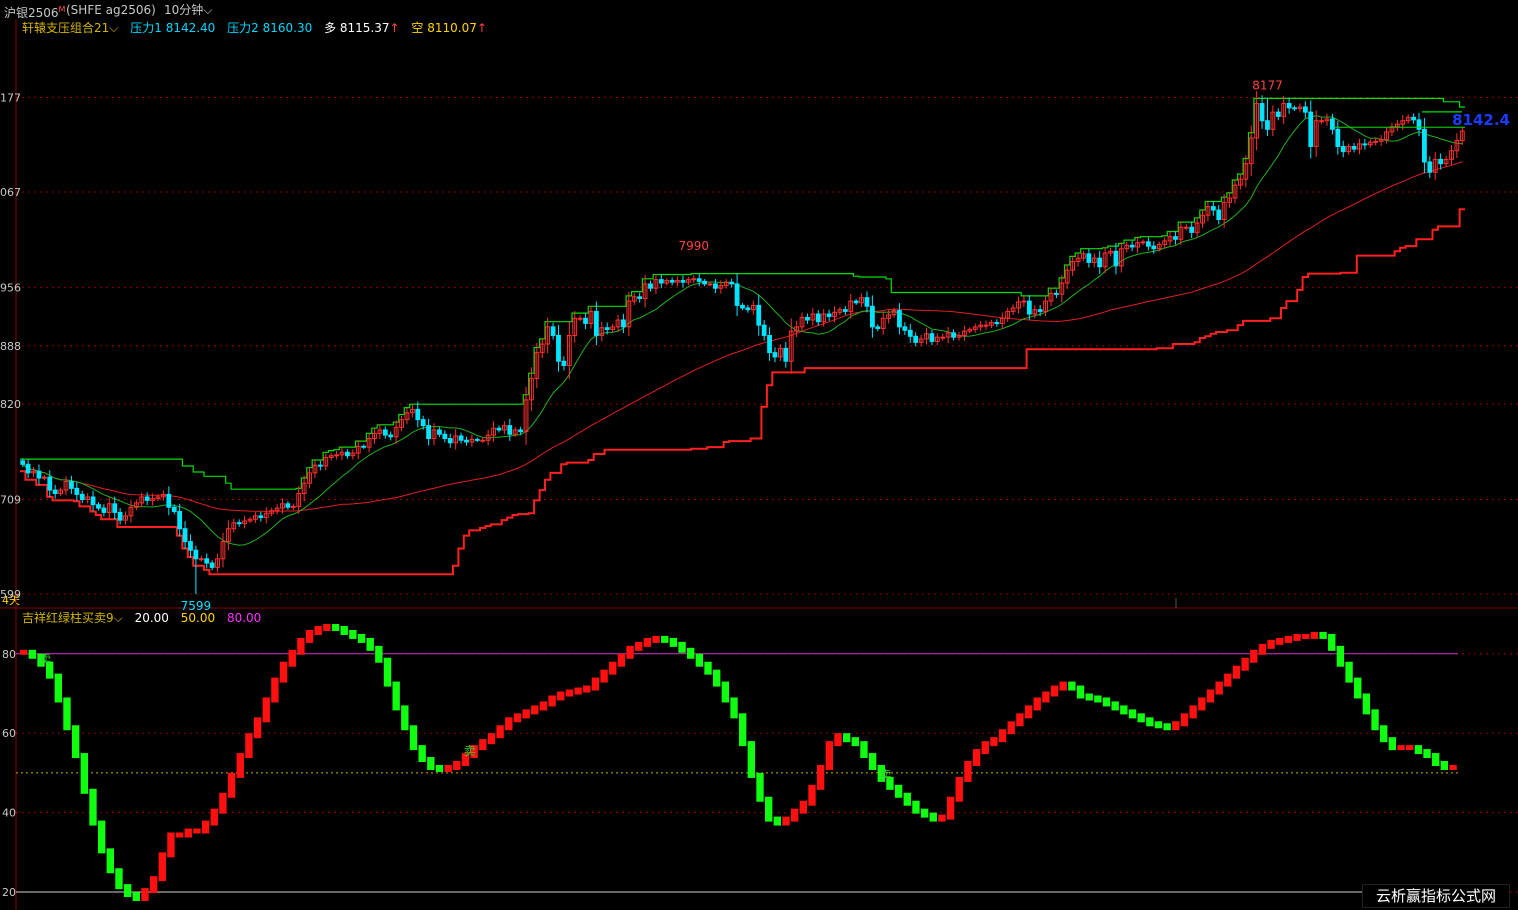 The width and height of the screenshot is (1518, 910). What do you see at coordinates (9, 892) in the screenshot?
I see `y-tick-label: 20` at bounding box center [9, 892].